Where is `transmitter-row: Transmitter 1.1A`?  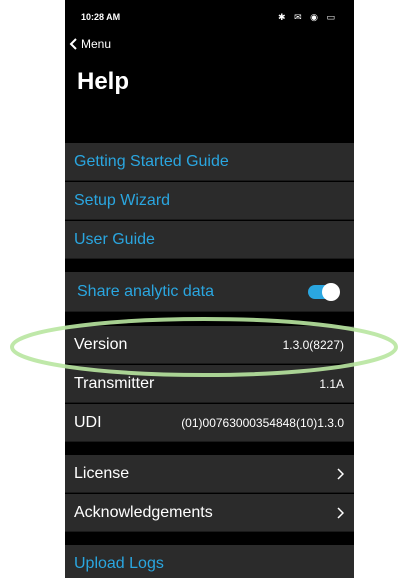 transmitter-row: Transmitter 1.1A is located at coordinates (209, 384).